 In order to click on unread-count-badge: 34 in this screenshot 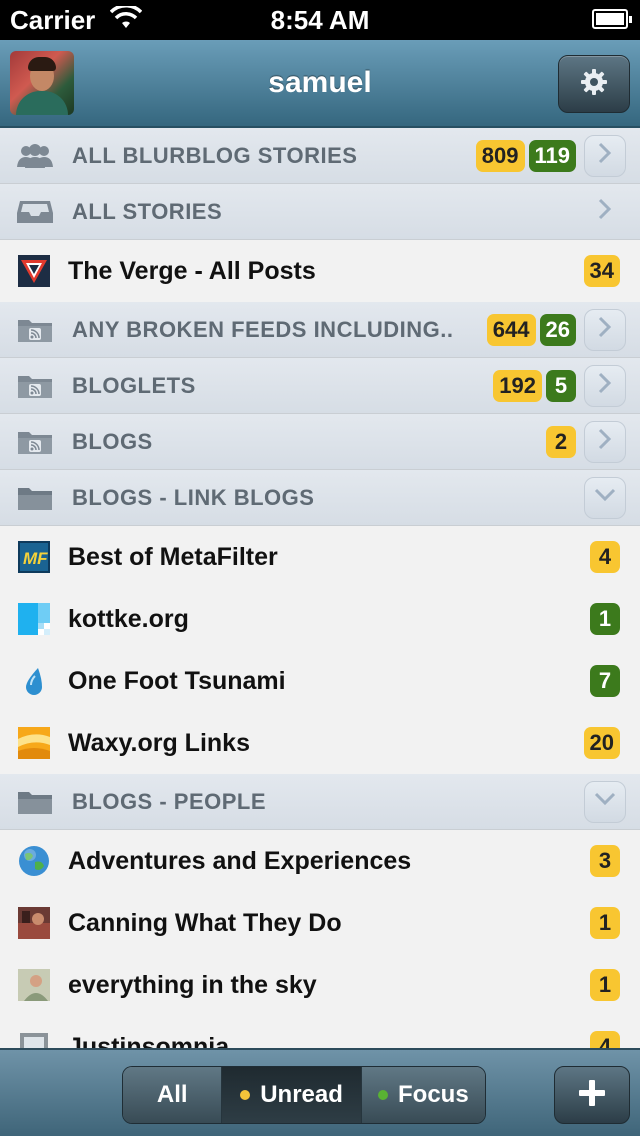, I will do `click(601, 271)`.